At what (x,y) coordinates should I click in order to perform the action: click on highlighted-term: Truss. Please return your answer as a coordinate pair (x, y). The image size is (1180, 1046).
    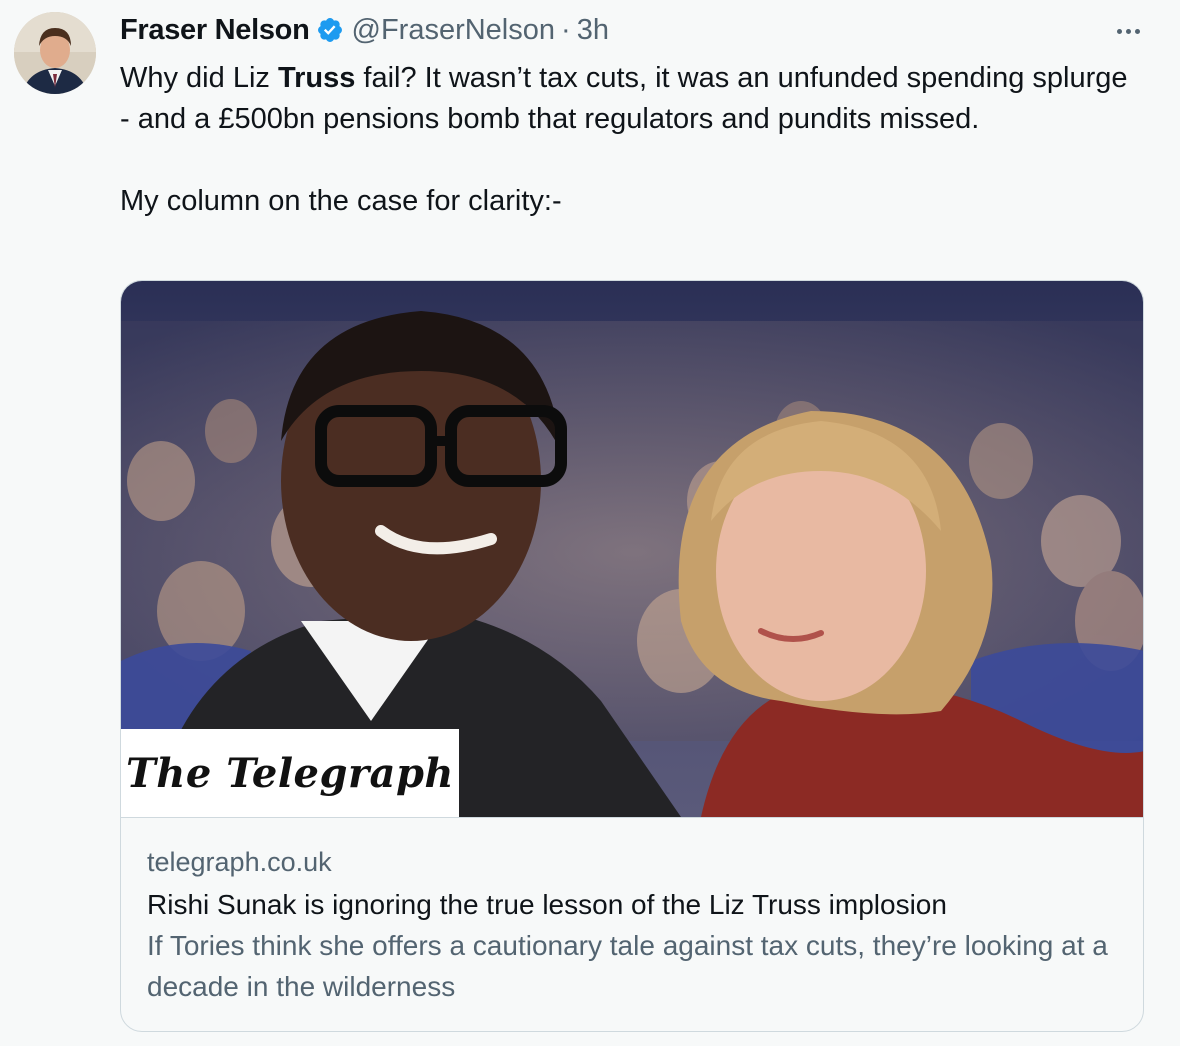
    Looking at the image, I should click on (316, 78).